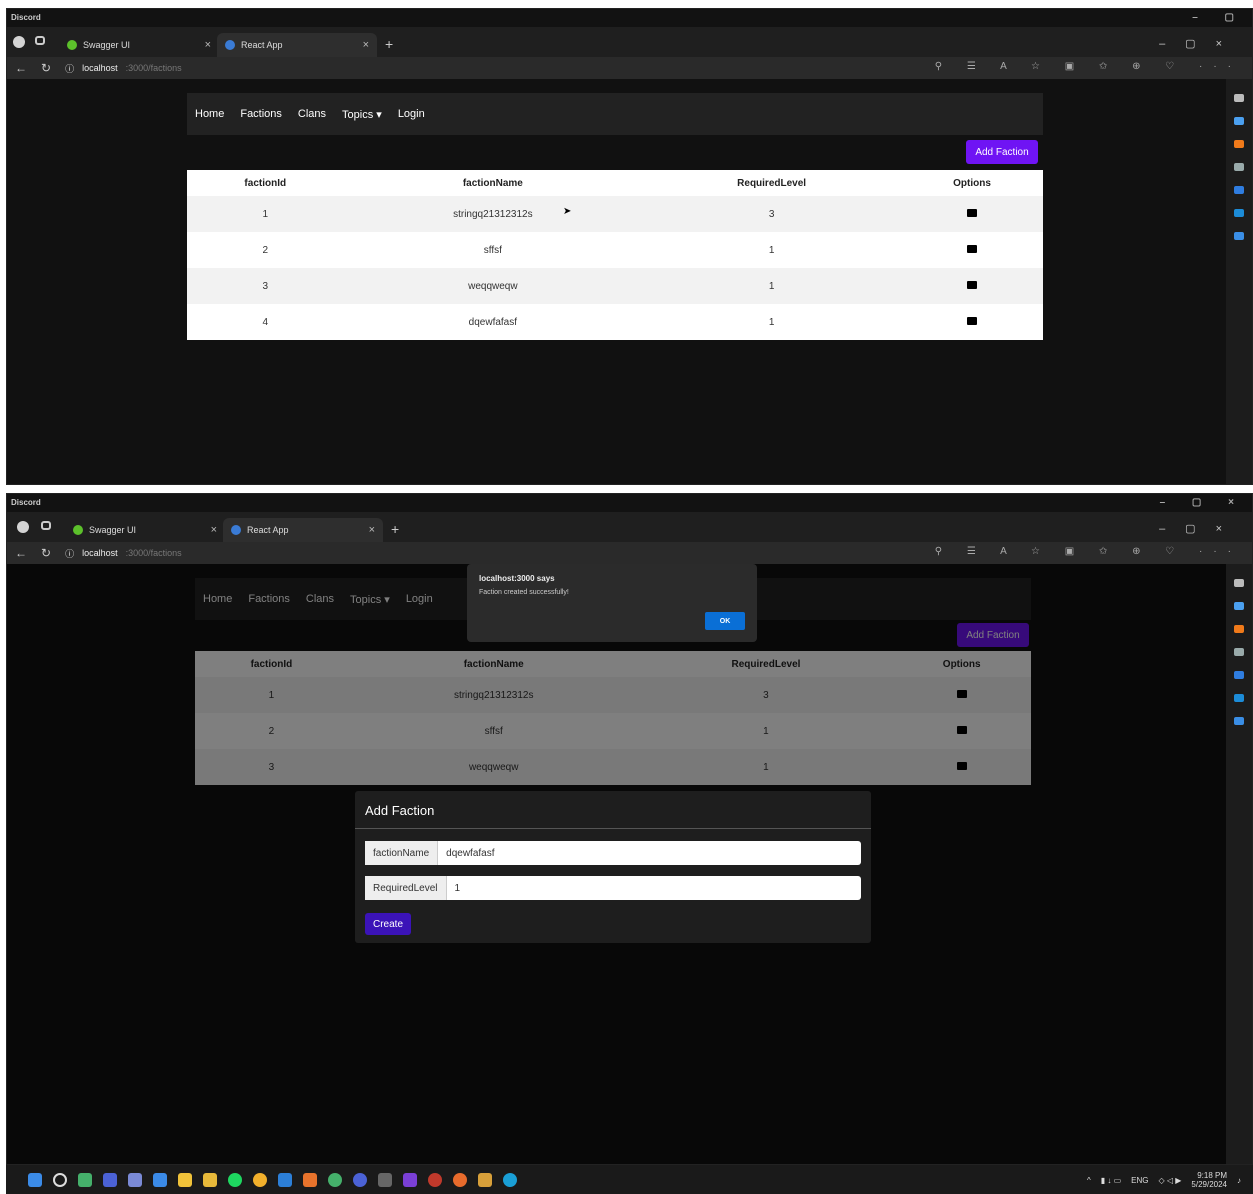 Image resolution: width=1253 pixels, height=1194 pixels. I want to click on cell-id: 1, so click(265, 214).